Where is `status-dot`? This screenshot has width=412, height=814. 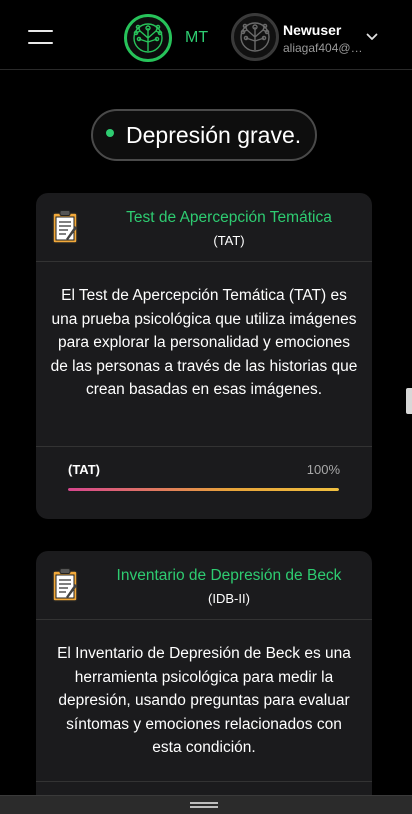 status-dot is located at coordinates (110, 133).